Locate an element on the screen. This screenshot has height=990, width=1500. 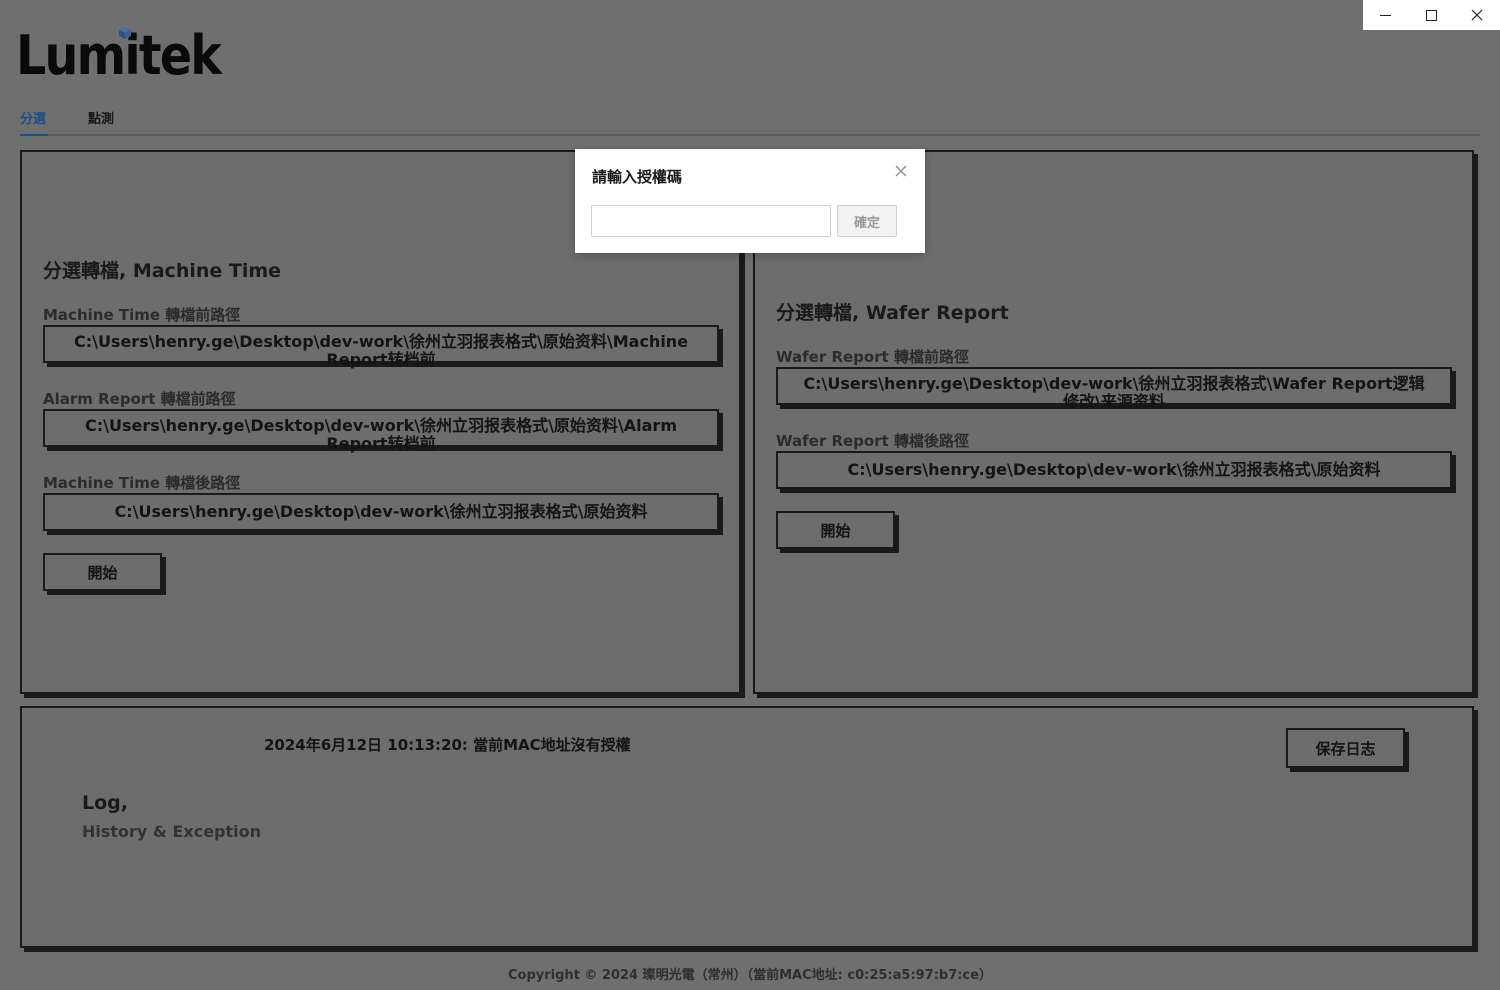
wafer-start-label: 開始 is located at coordinates (835, 530).